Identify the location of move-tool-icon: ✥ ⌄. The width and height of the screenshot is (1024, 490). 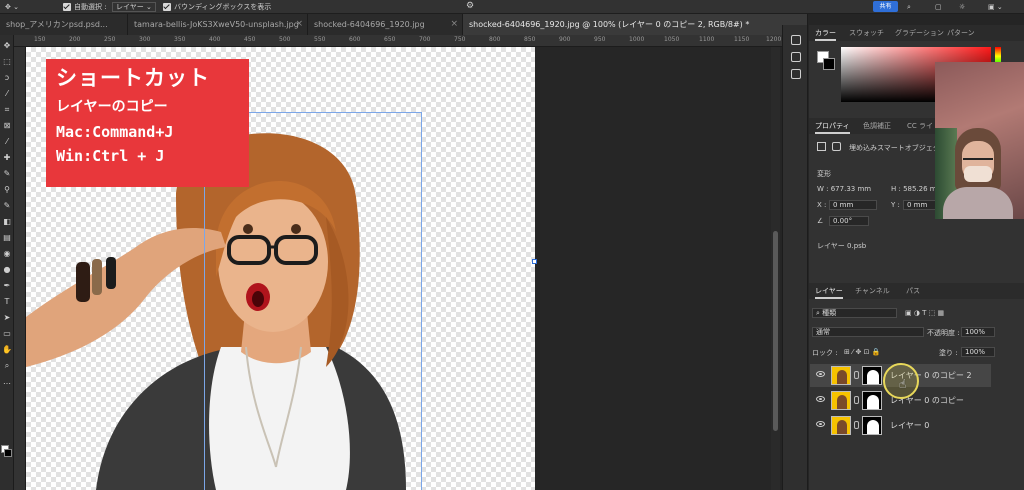
(12, 7).